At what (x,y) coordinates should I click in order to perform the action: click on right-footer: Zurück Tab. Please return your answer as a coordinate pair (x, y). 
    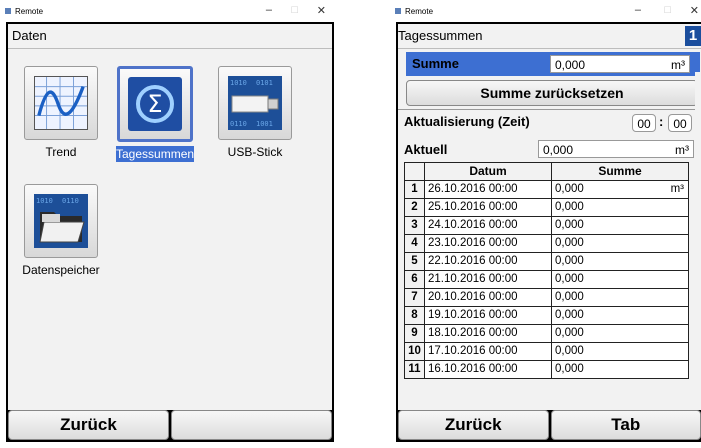
    Looking at the image, I should click on (549, 425).